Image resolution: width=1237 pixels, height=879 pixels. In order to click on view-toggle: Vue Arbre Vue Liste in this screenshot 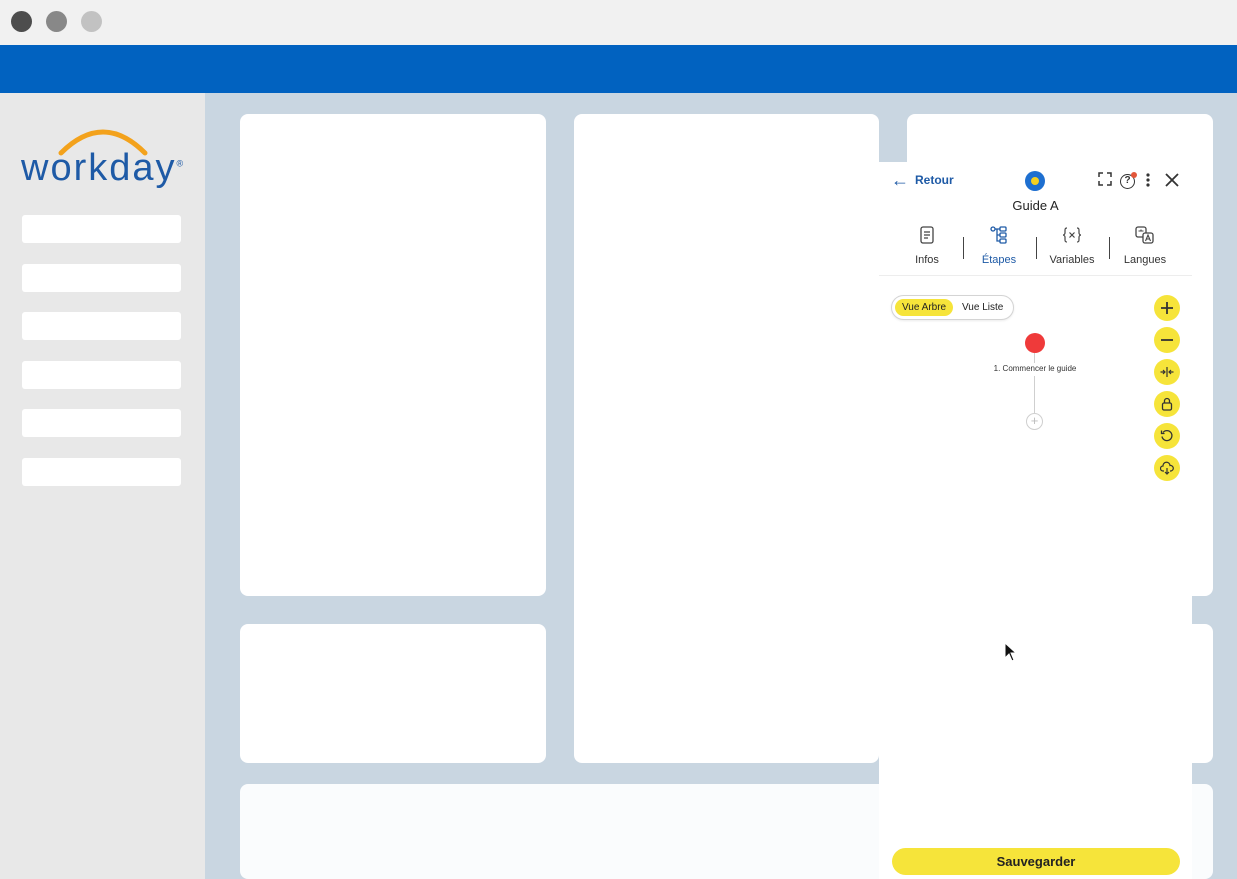, I will do `click(952, 307)`.